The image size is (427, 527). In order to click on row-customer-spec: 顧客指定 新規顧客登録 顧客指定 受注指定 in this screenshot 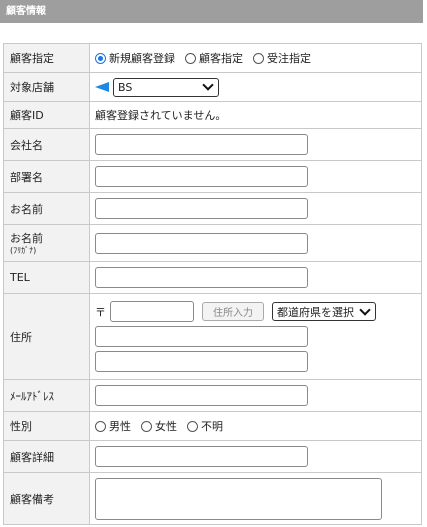, I will do `click(212, 58)`.